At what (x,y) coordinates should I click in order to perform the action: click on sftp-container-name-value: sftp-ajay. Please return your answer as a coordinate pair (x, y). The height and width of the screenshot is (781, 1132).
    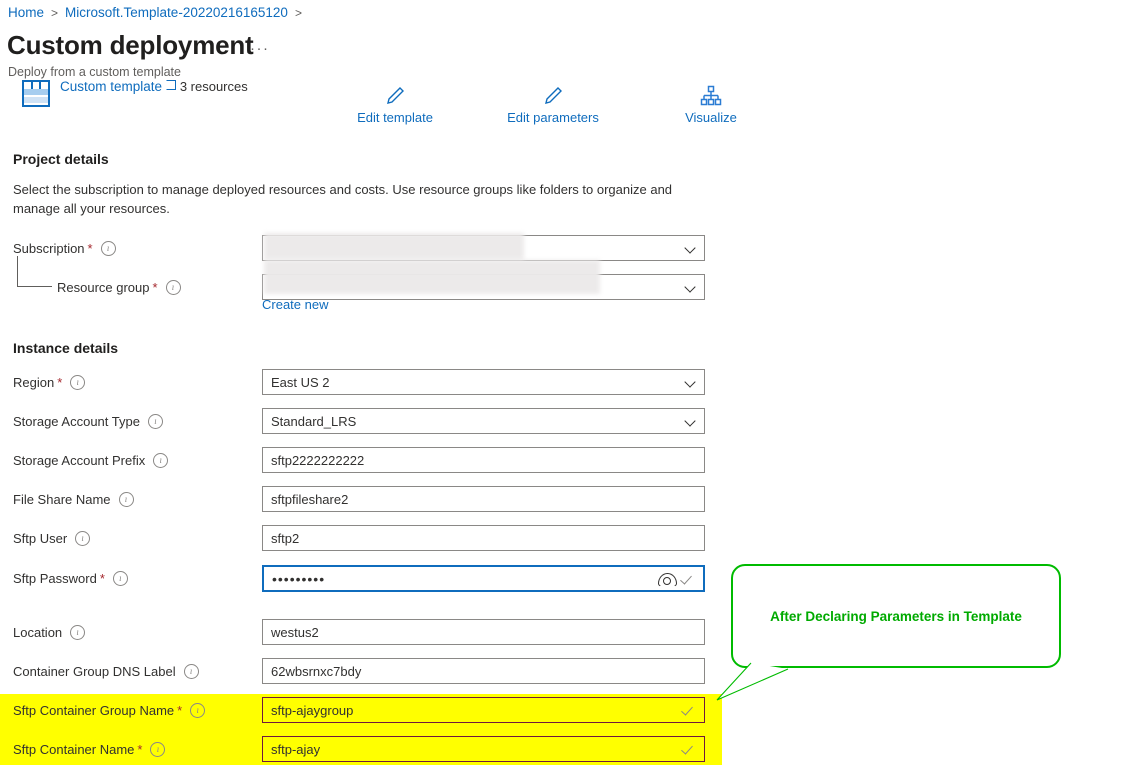
    Looking at the image, I should click on (296, 749).